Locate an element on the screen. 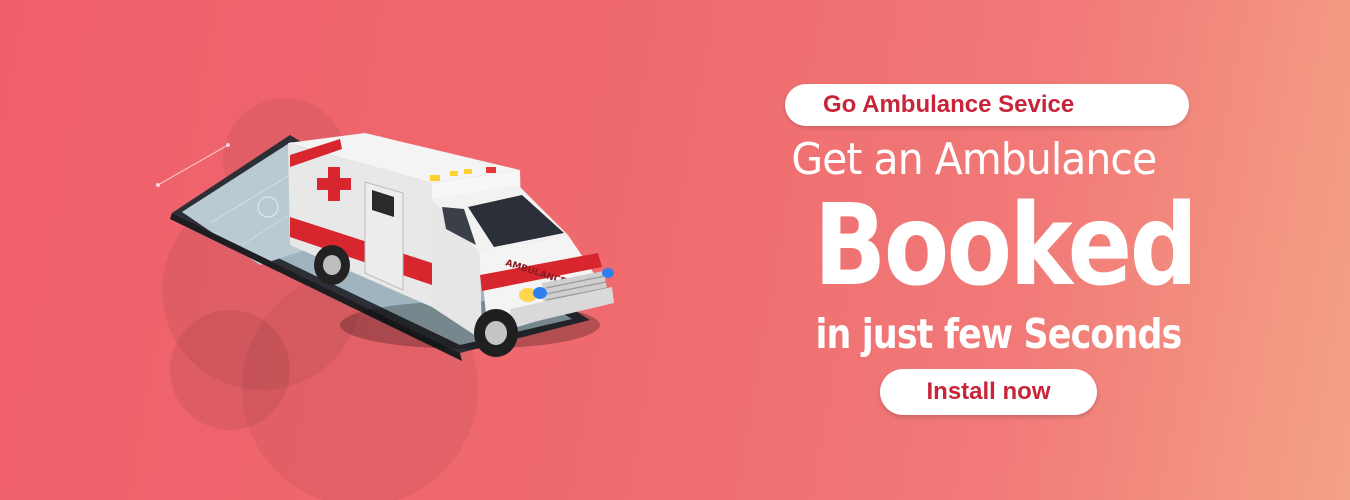 The width and height of the screenshot is (1350, 500). service-name-badge: Go Ambulance Sevice is located at coordinates (987, 105).